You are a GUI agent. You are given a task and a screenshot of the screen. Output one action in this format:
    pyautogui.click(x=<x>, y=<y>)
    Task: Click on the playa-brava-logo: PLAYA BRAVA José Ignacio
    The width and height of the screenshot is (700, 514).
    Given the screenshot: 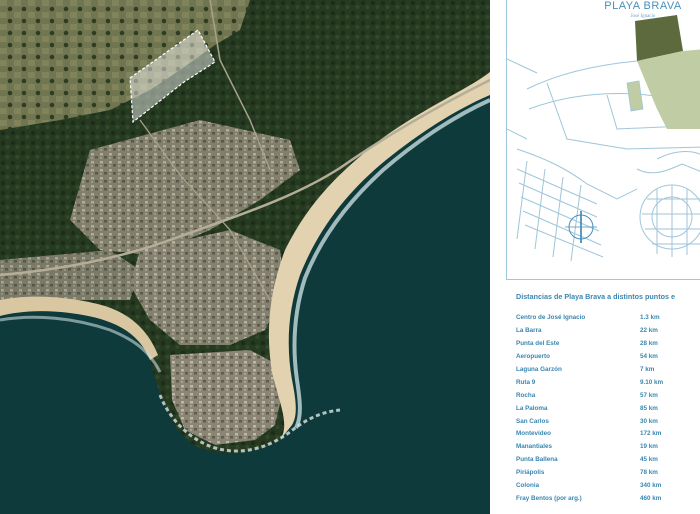 What is the action you would take?
    pyautogui.click(x=643, y=10)
    